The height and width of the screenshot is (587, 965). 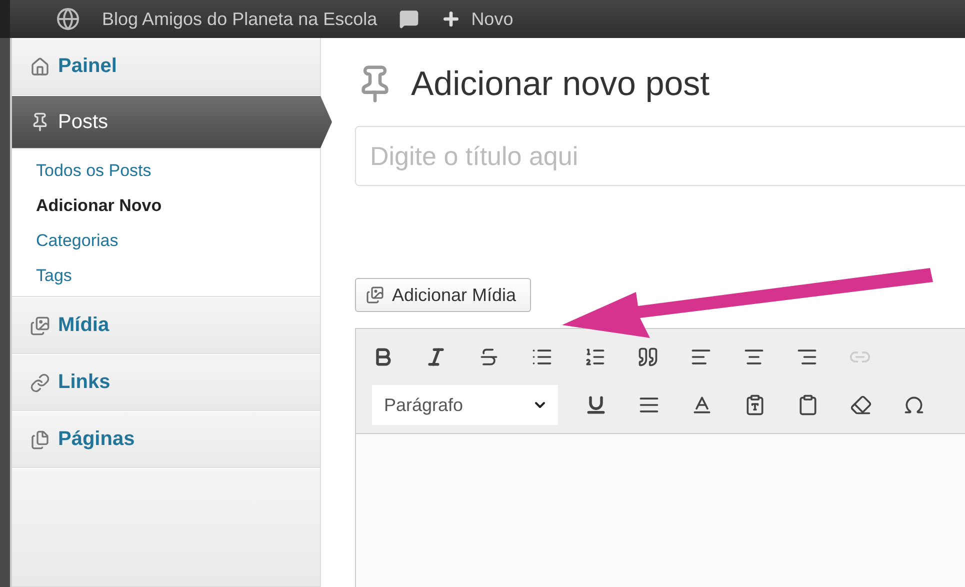 I want to click on omega-icon, so click(x=914, y=405).